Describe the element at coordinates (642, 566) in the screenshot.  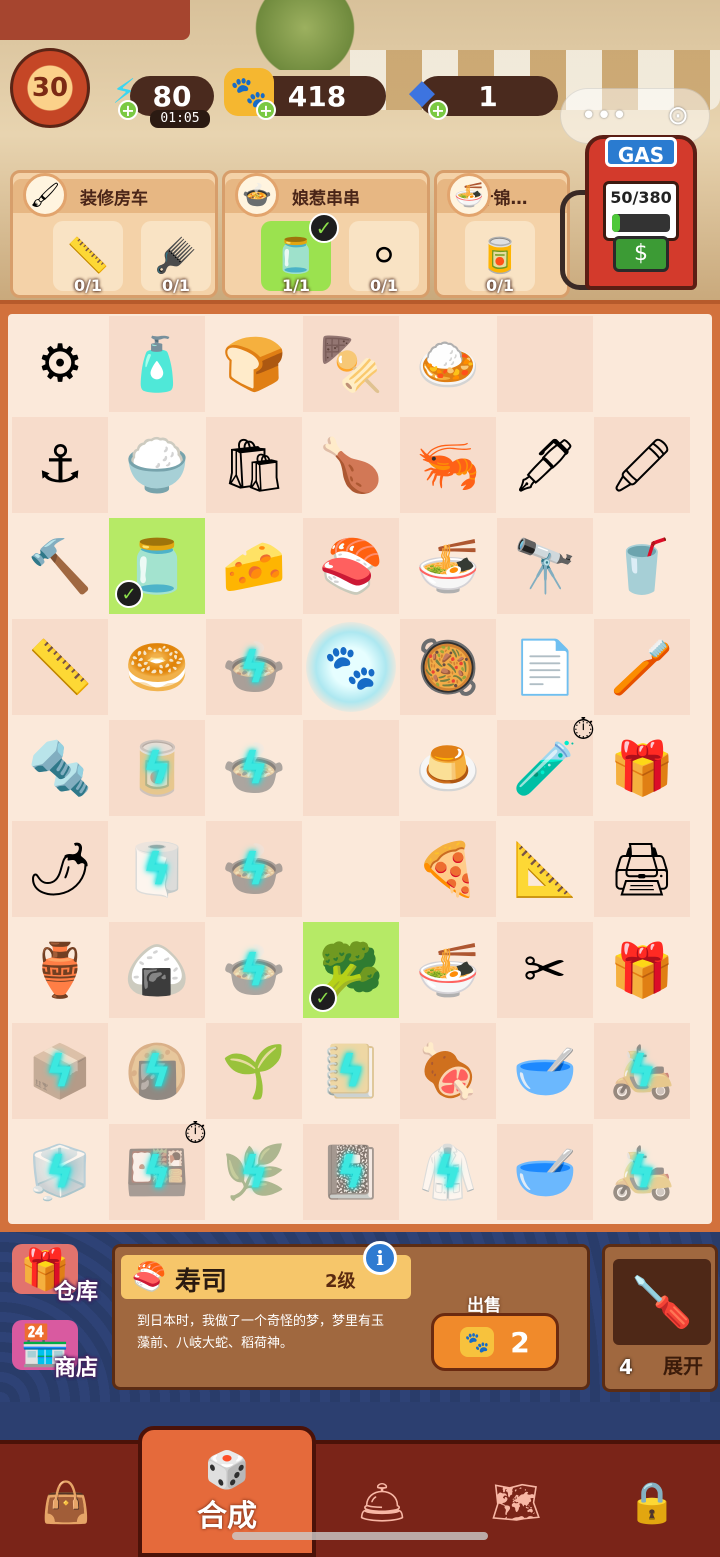
I see `board-cell: 🥤` at that location.